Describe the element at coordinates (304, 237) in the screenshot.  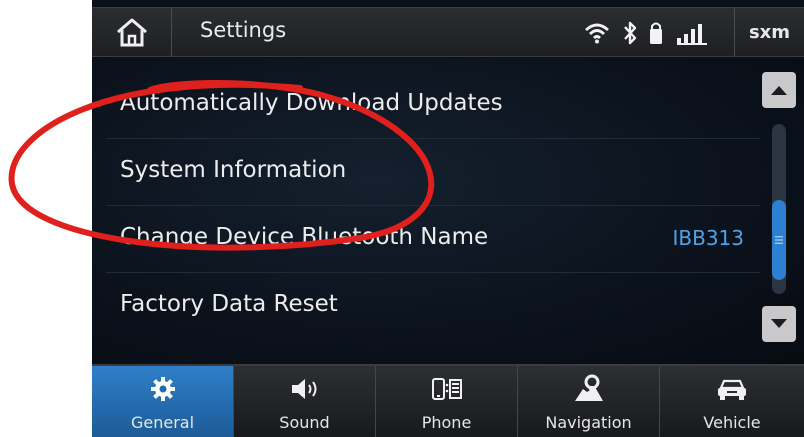
I see `list-item-label: Change Device Bluetooth Name` at that location.